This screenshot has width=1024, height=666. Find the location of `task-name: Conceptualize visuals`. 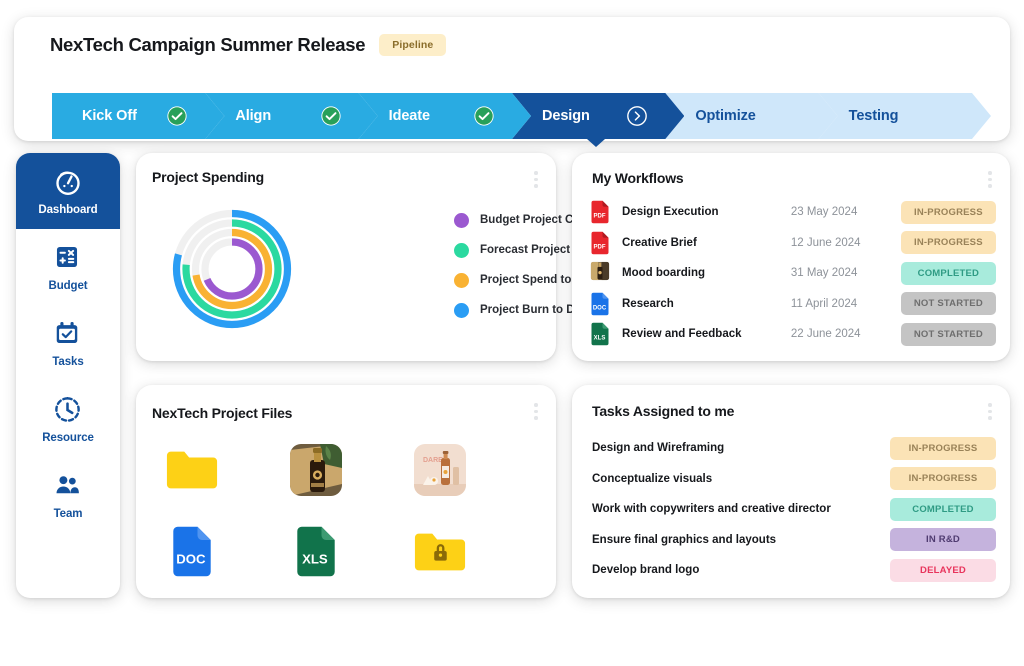

task-name: Conceptualize visuals is located at coordinates (652, 478).